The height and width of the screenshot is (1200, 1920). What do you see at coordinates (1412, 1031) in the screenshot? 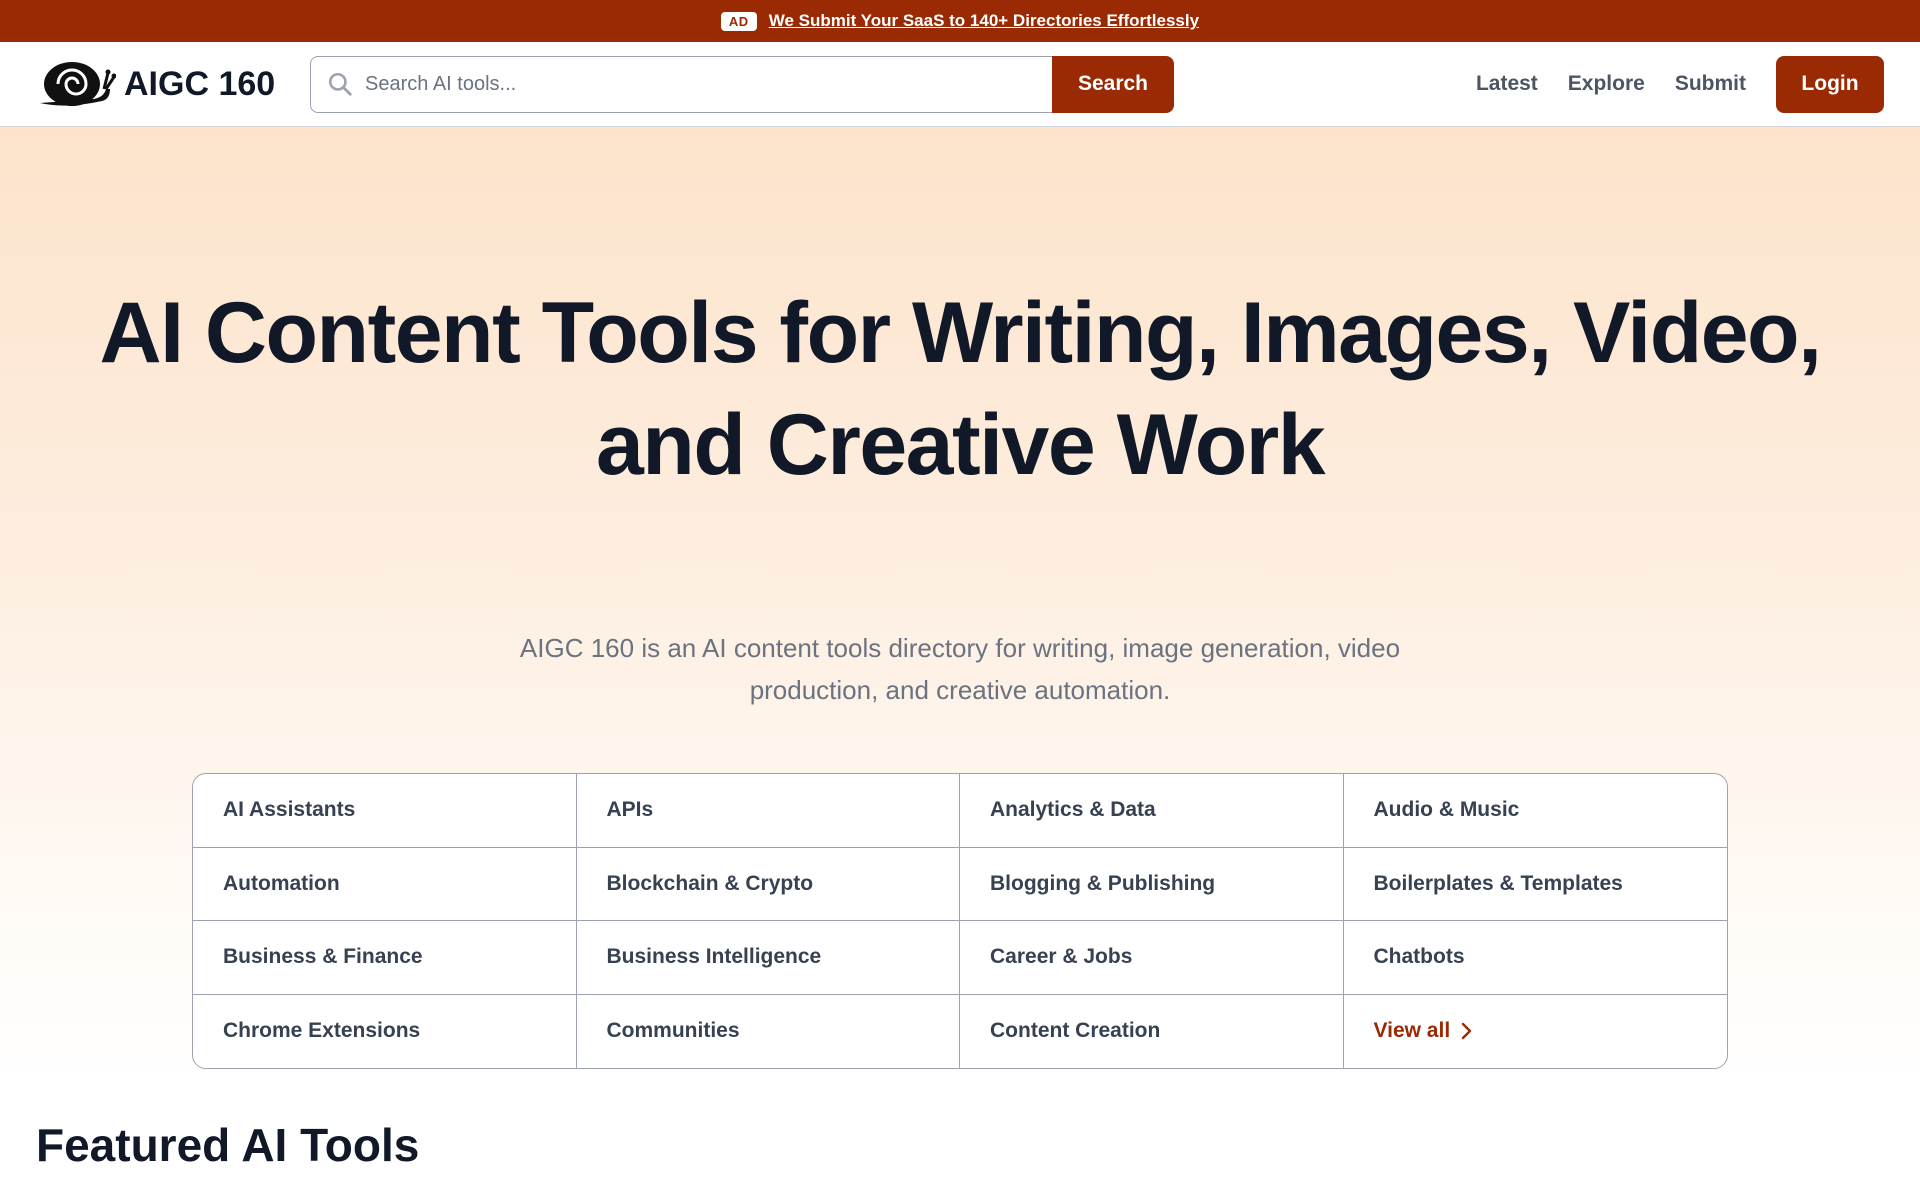
I see `view-all-label: View all` at bounding box center [1412, 1031].